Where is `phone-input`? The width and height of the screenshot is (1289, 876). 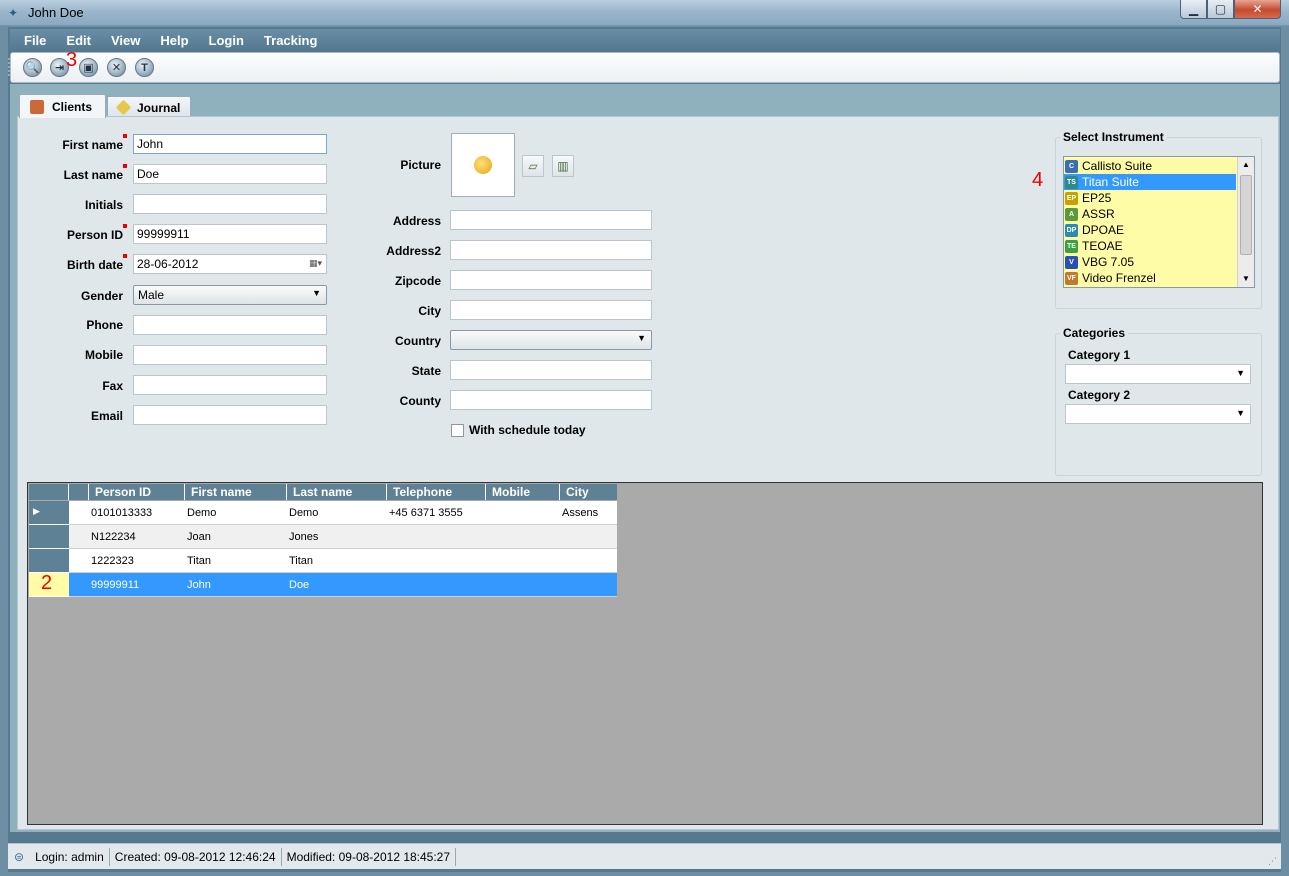
phone-input is located at coordinates (230, 325).